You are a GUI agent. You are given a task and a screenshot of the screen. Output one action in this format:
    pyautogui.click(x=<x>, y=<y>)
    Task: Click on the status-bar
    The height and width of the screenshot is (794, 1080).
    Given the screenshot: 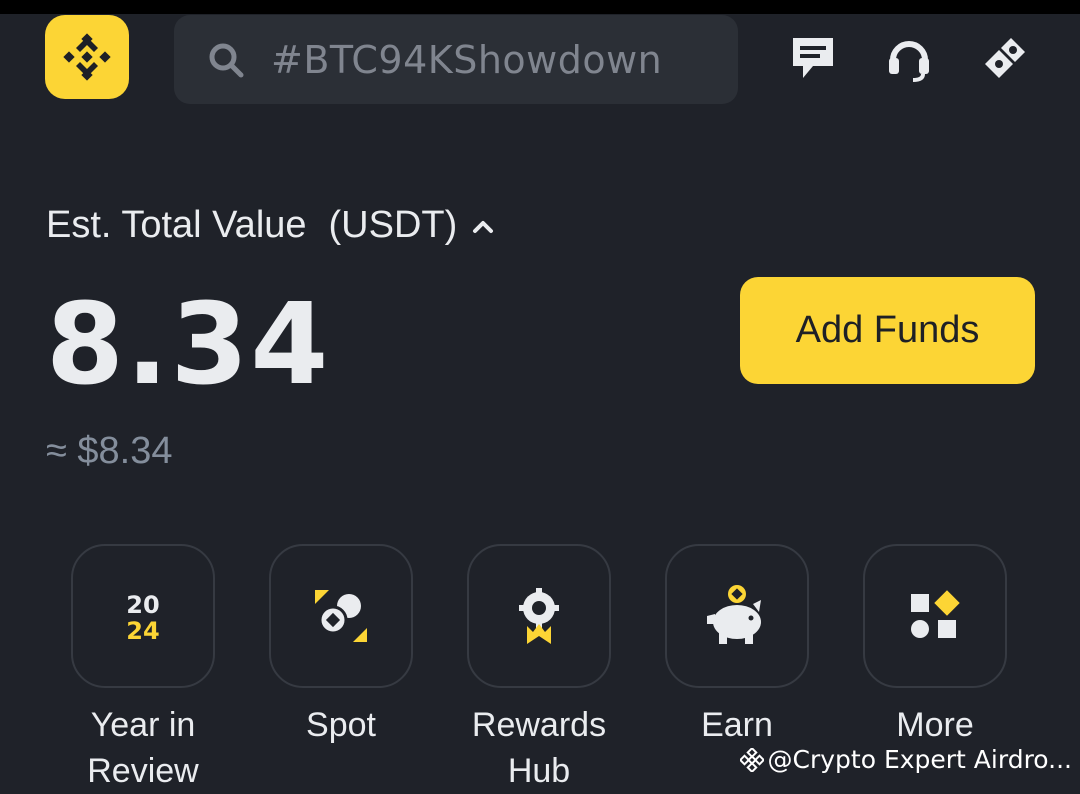 What is the action you would take?
    pyautogui.click(x=540, y=7)
    